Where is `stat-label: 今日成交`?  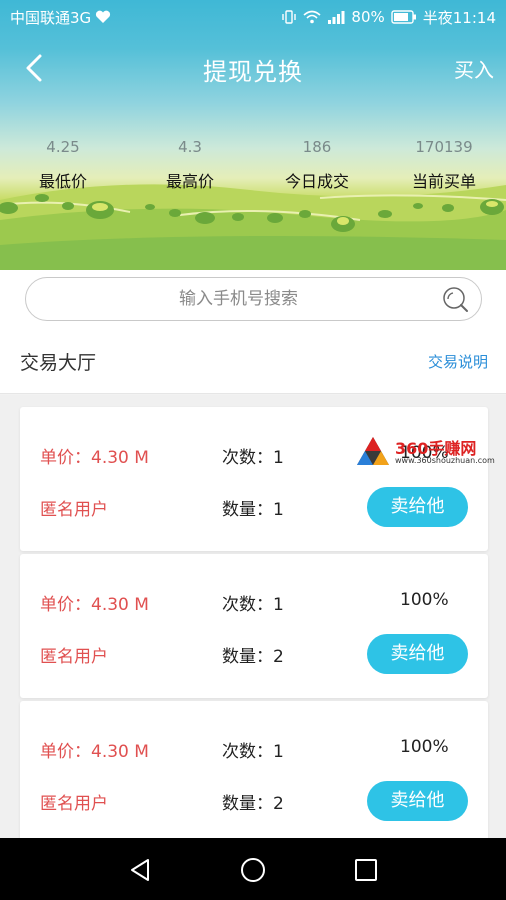 stat-label: 今日成交 is located at coordinates (316, 181).